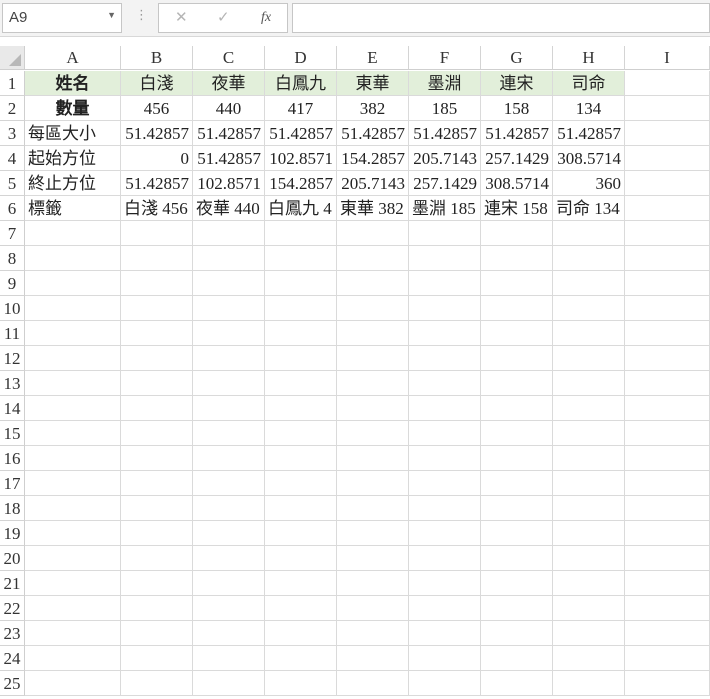  Describe the element at coordinates (373, 208) in the screenshot. I see `cell-e6: 東華 382` at that location.